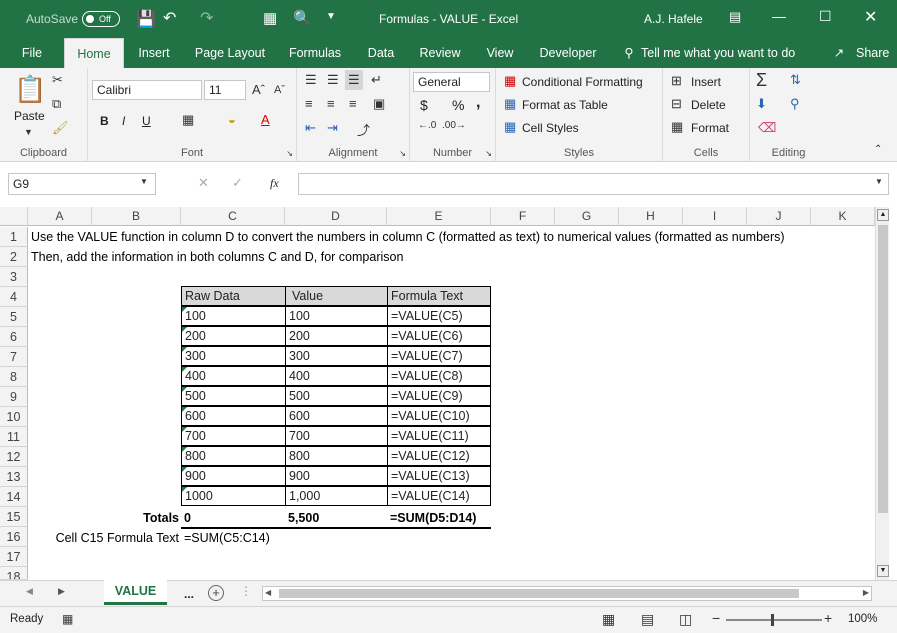  Describe the element at coordinates (500, 53) in the screenshot. I see `tab-view: View` at that location.